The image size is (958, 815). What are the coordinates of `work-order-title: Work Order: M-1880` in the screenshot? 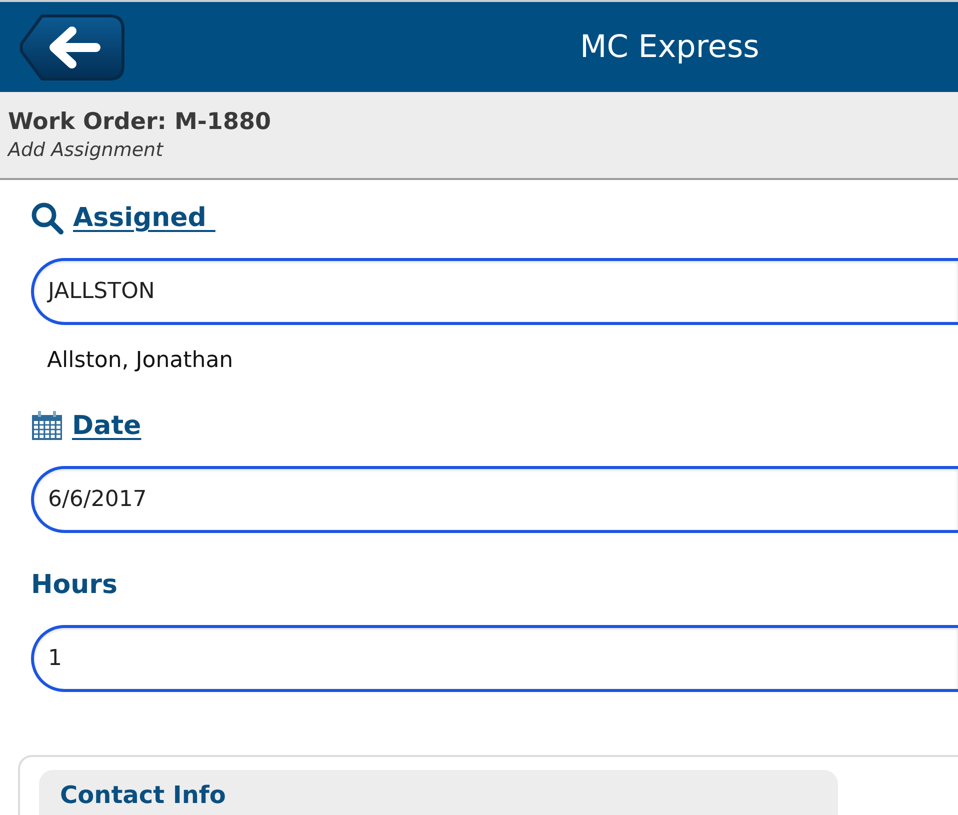 It's located at (139, 122).